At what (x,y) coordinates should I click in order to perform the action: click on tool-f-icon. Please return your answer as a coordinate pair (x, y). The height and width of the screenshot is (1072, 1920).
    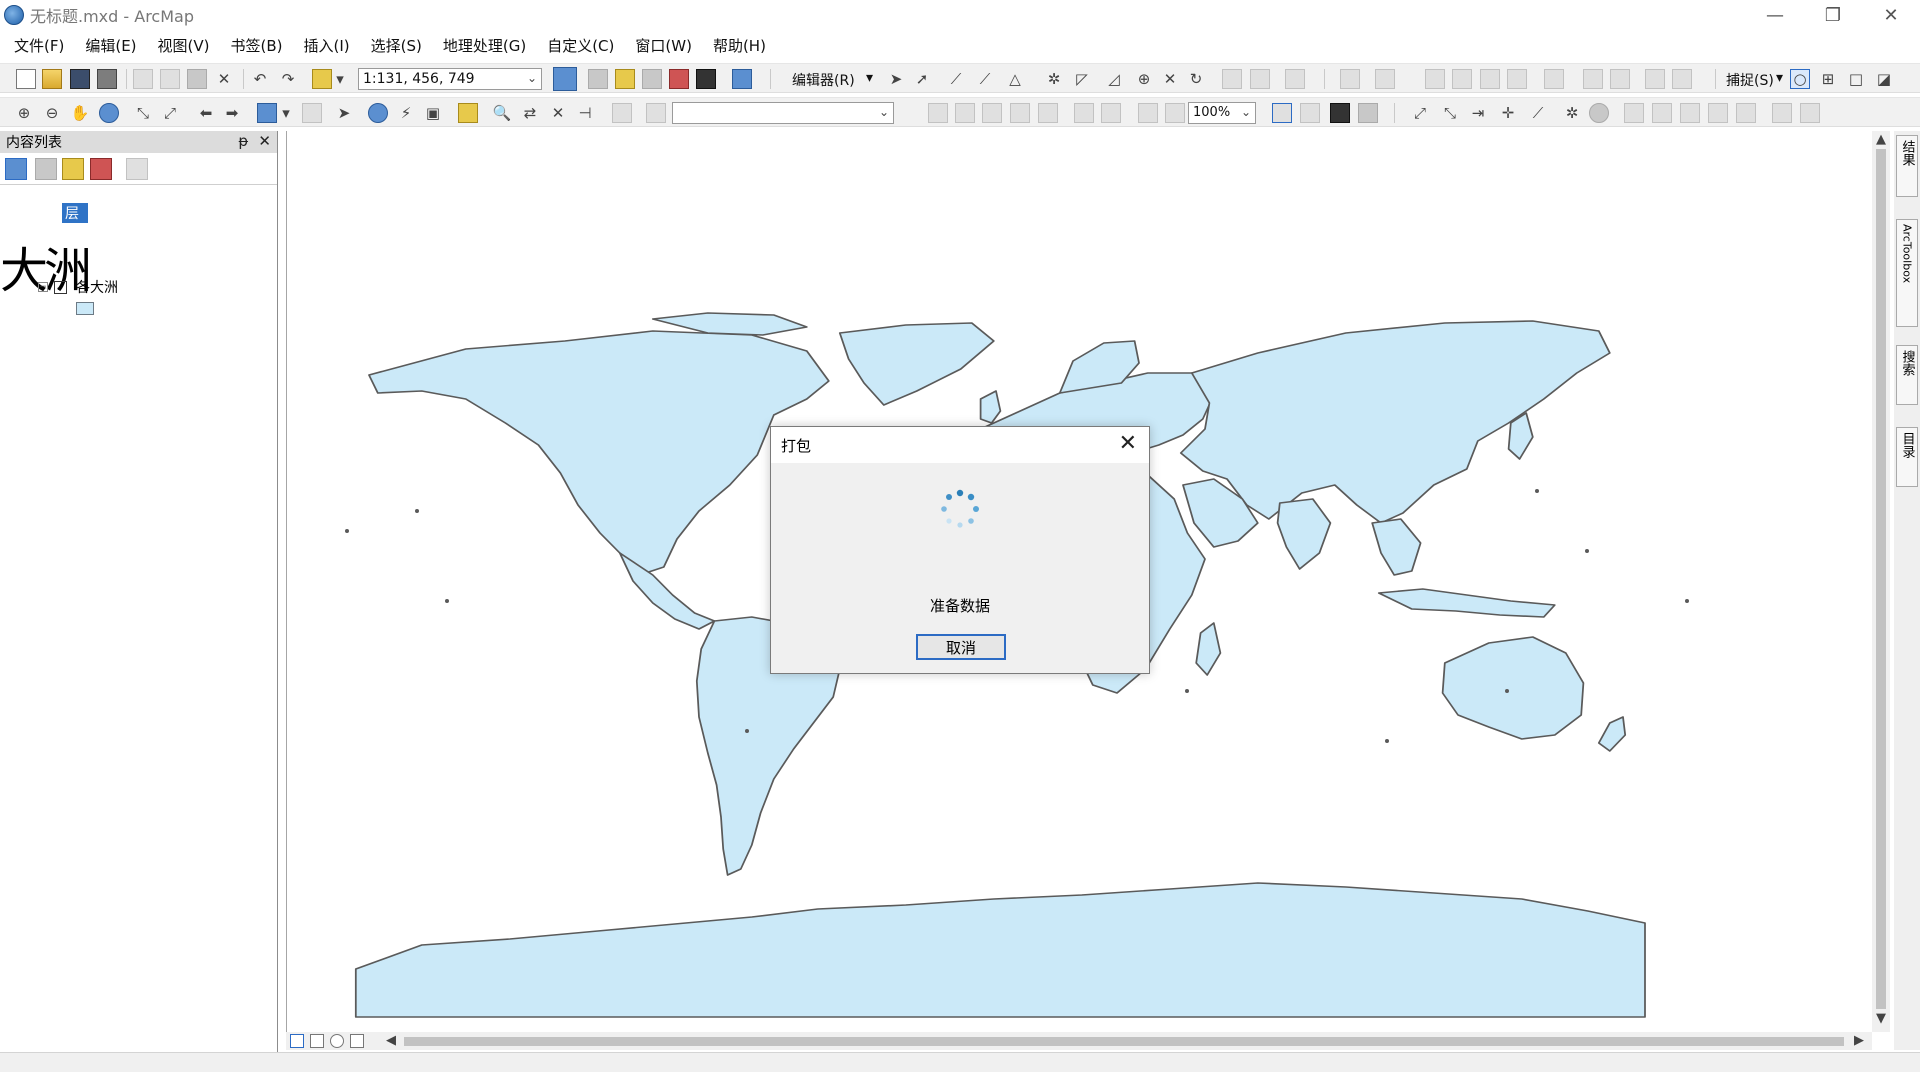
    Looking at the image, I should click on (1593, 79).